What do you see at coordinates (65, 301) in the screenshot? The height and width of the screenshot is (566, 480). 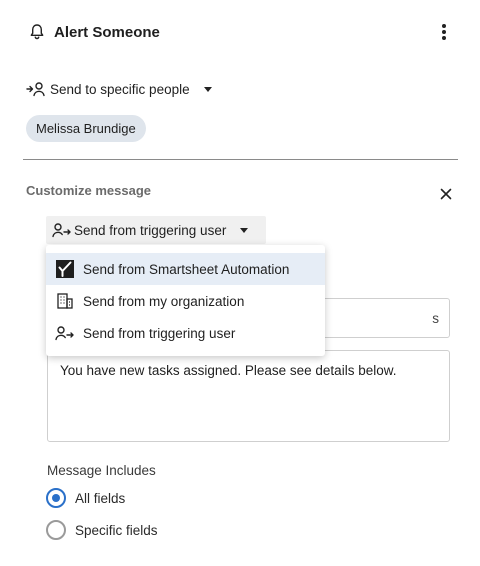 I see `building-icon` at bounding box center [65, 301].